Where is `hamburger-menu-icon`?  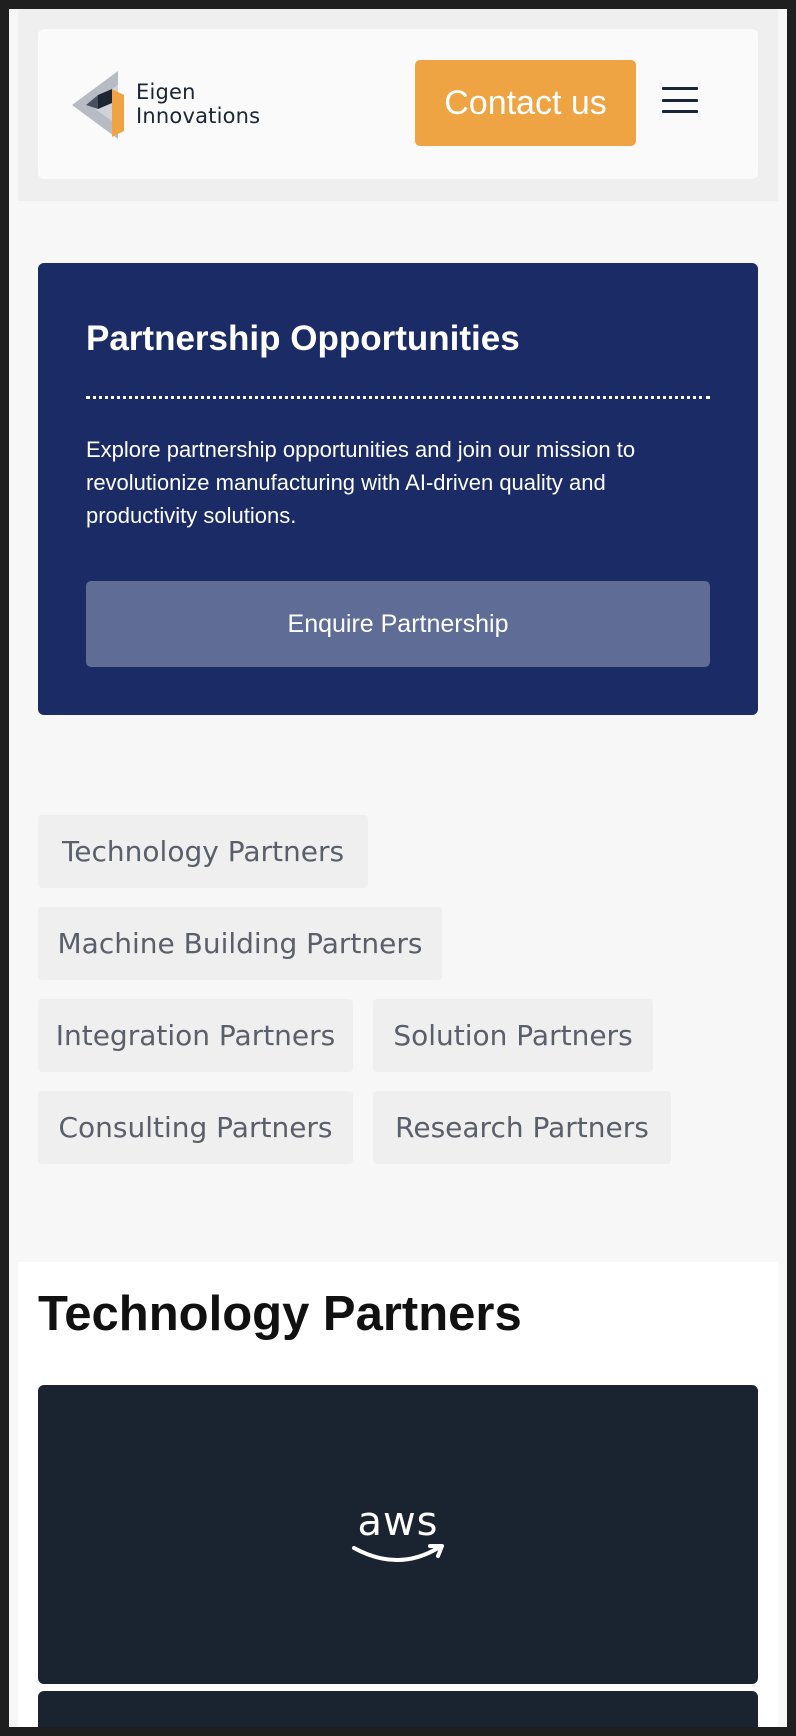 hamburger-menu-icon is located at coordinates (680, 100).